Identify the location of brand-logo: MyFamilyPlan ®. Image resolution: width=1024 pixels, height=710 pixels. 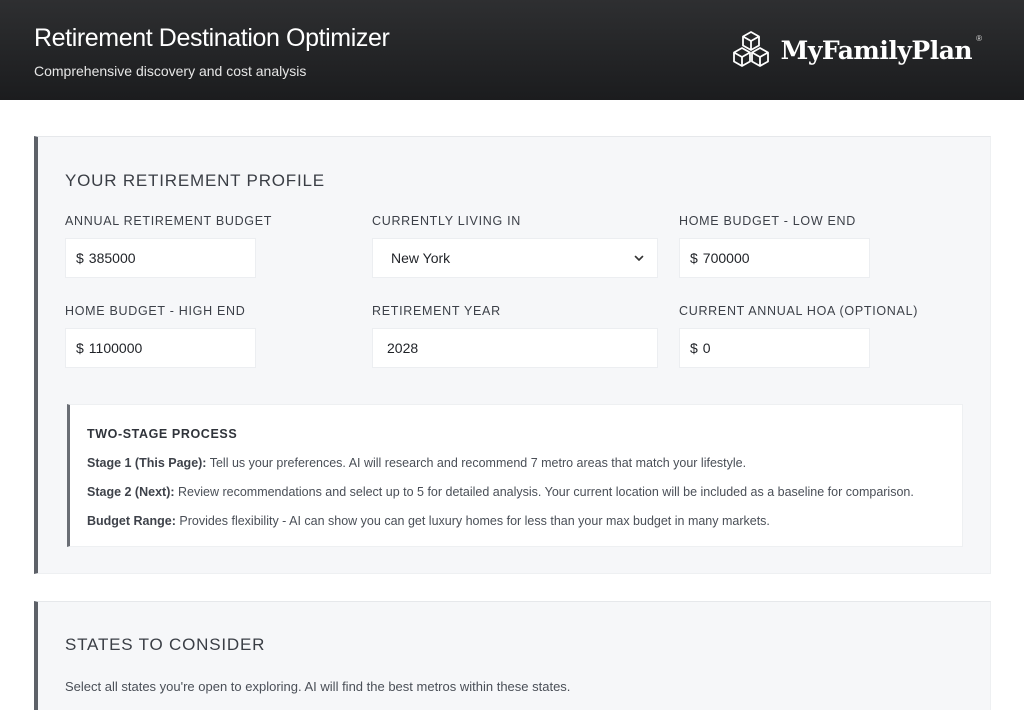
(857, 50).